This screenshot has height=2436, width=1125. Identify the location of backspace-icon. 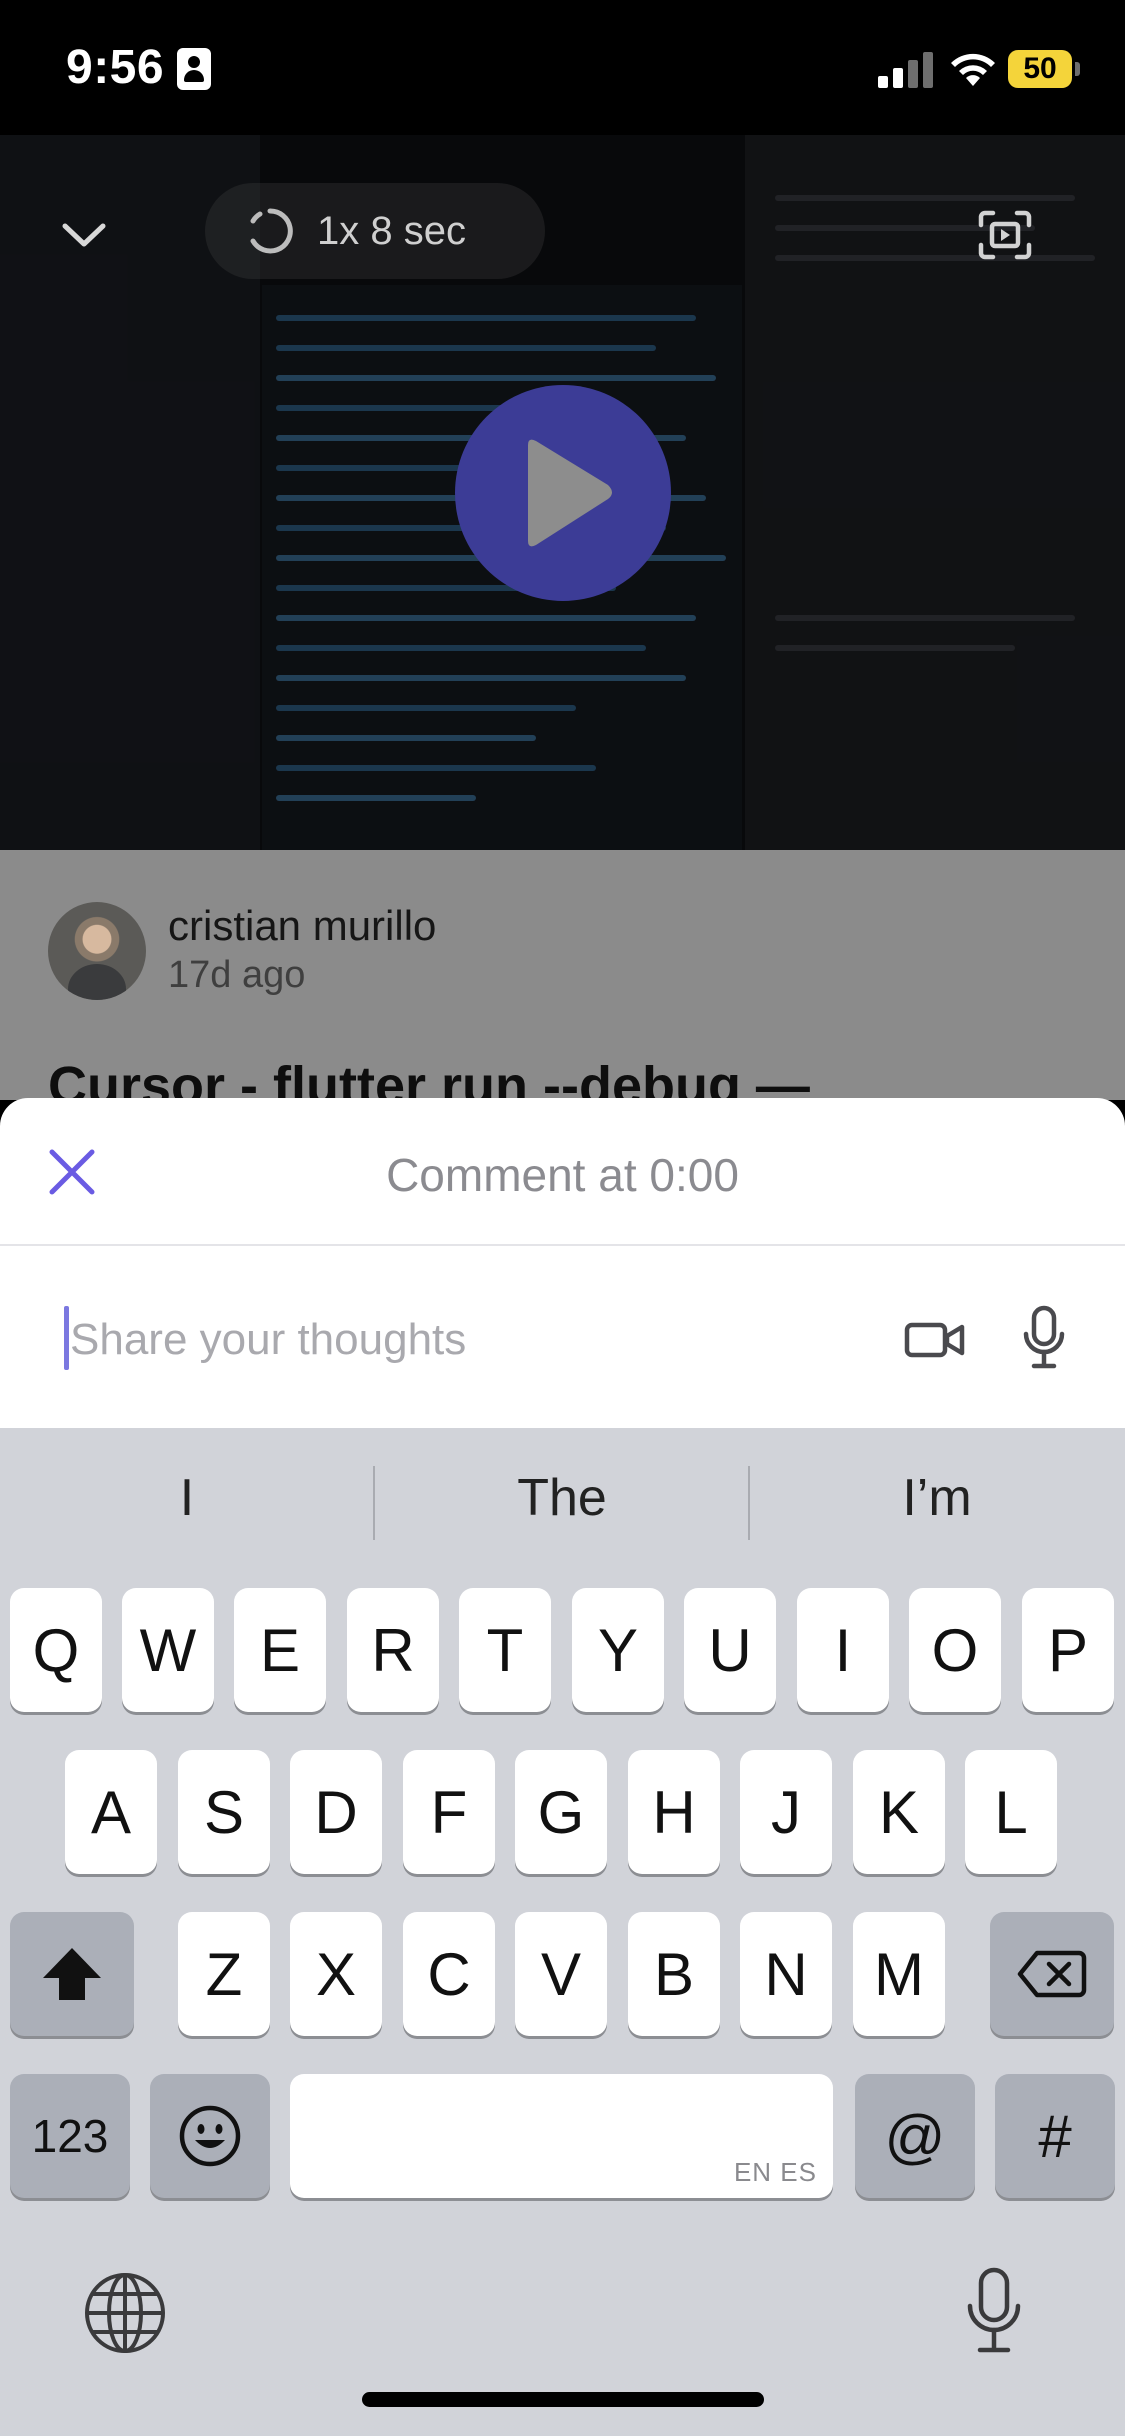
(1052, 1974).